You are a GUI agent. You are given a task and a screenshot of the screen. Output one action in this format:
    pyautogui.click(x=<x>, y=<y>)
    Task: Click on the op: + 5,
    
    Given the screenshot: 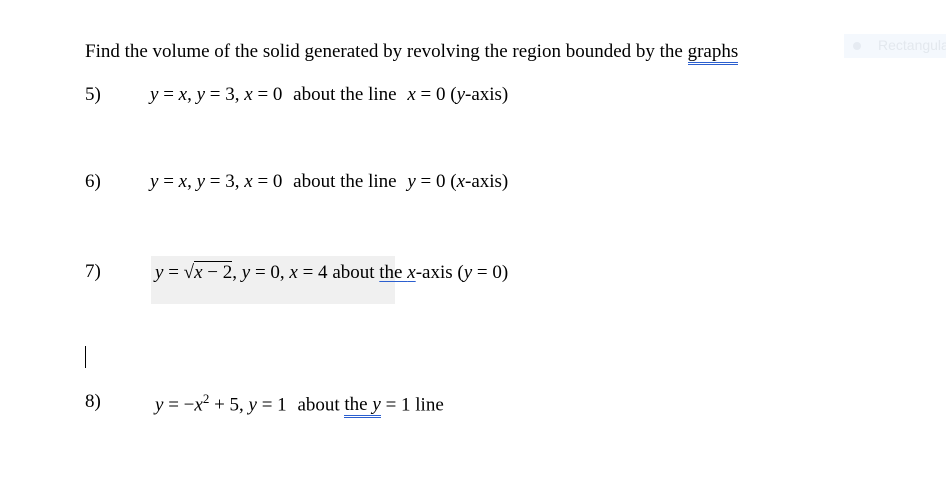 What is the action you would take?
    pyautogui.click(x=229, y=405)
    